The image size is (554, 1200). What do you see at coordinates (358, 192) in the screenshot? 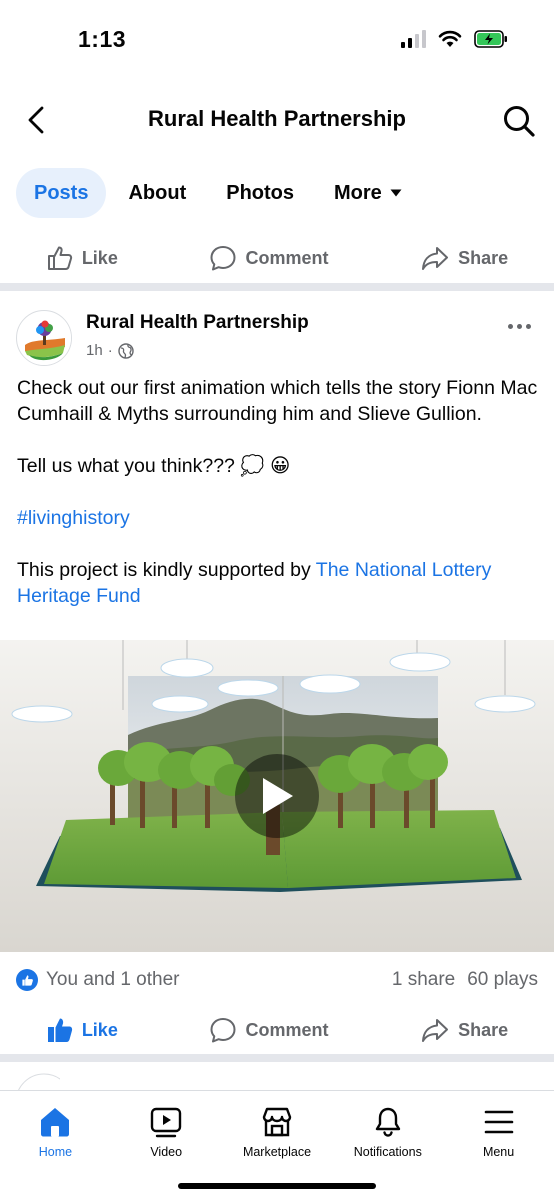
I see `tab-label: More` at bounding box center [358, 192].